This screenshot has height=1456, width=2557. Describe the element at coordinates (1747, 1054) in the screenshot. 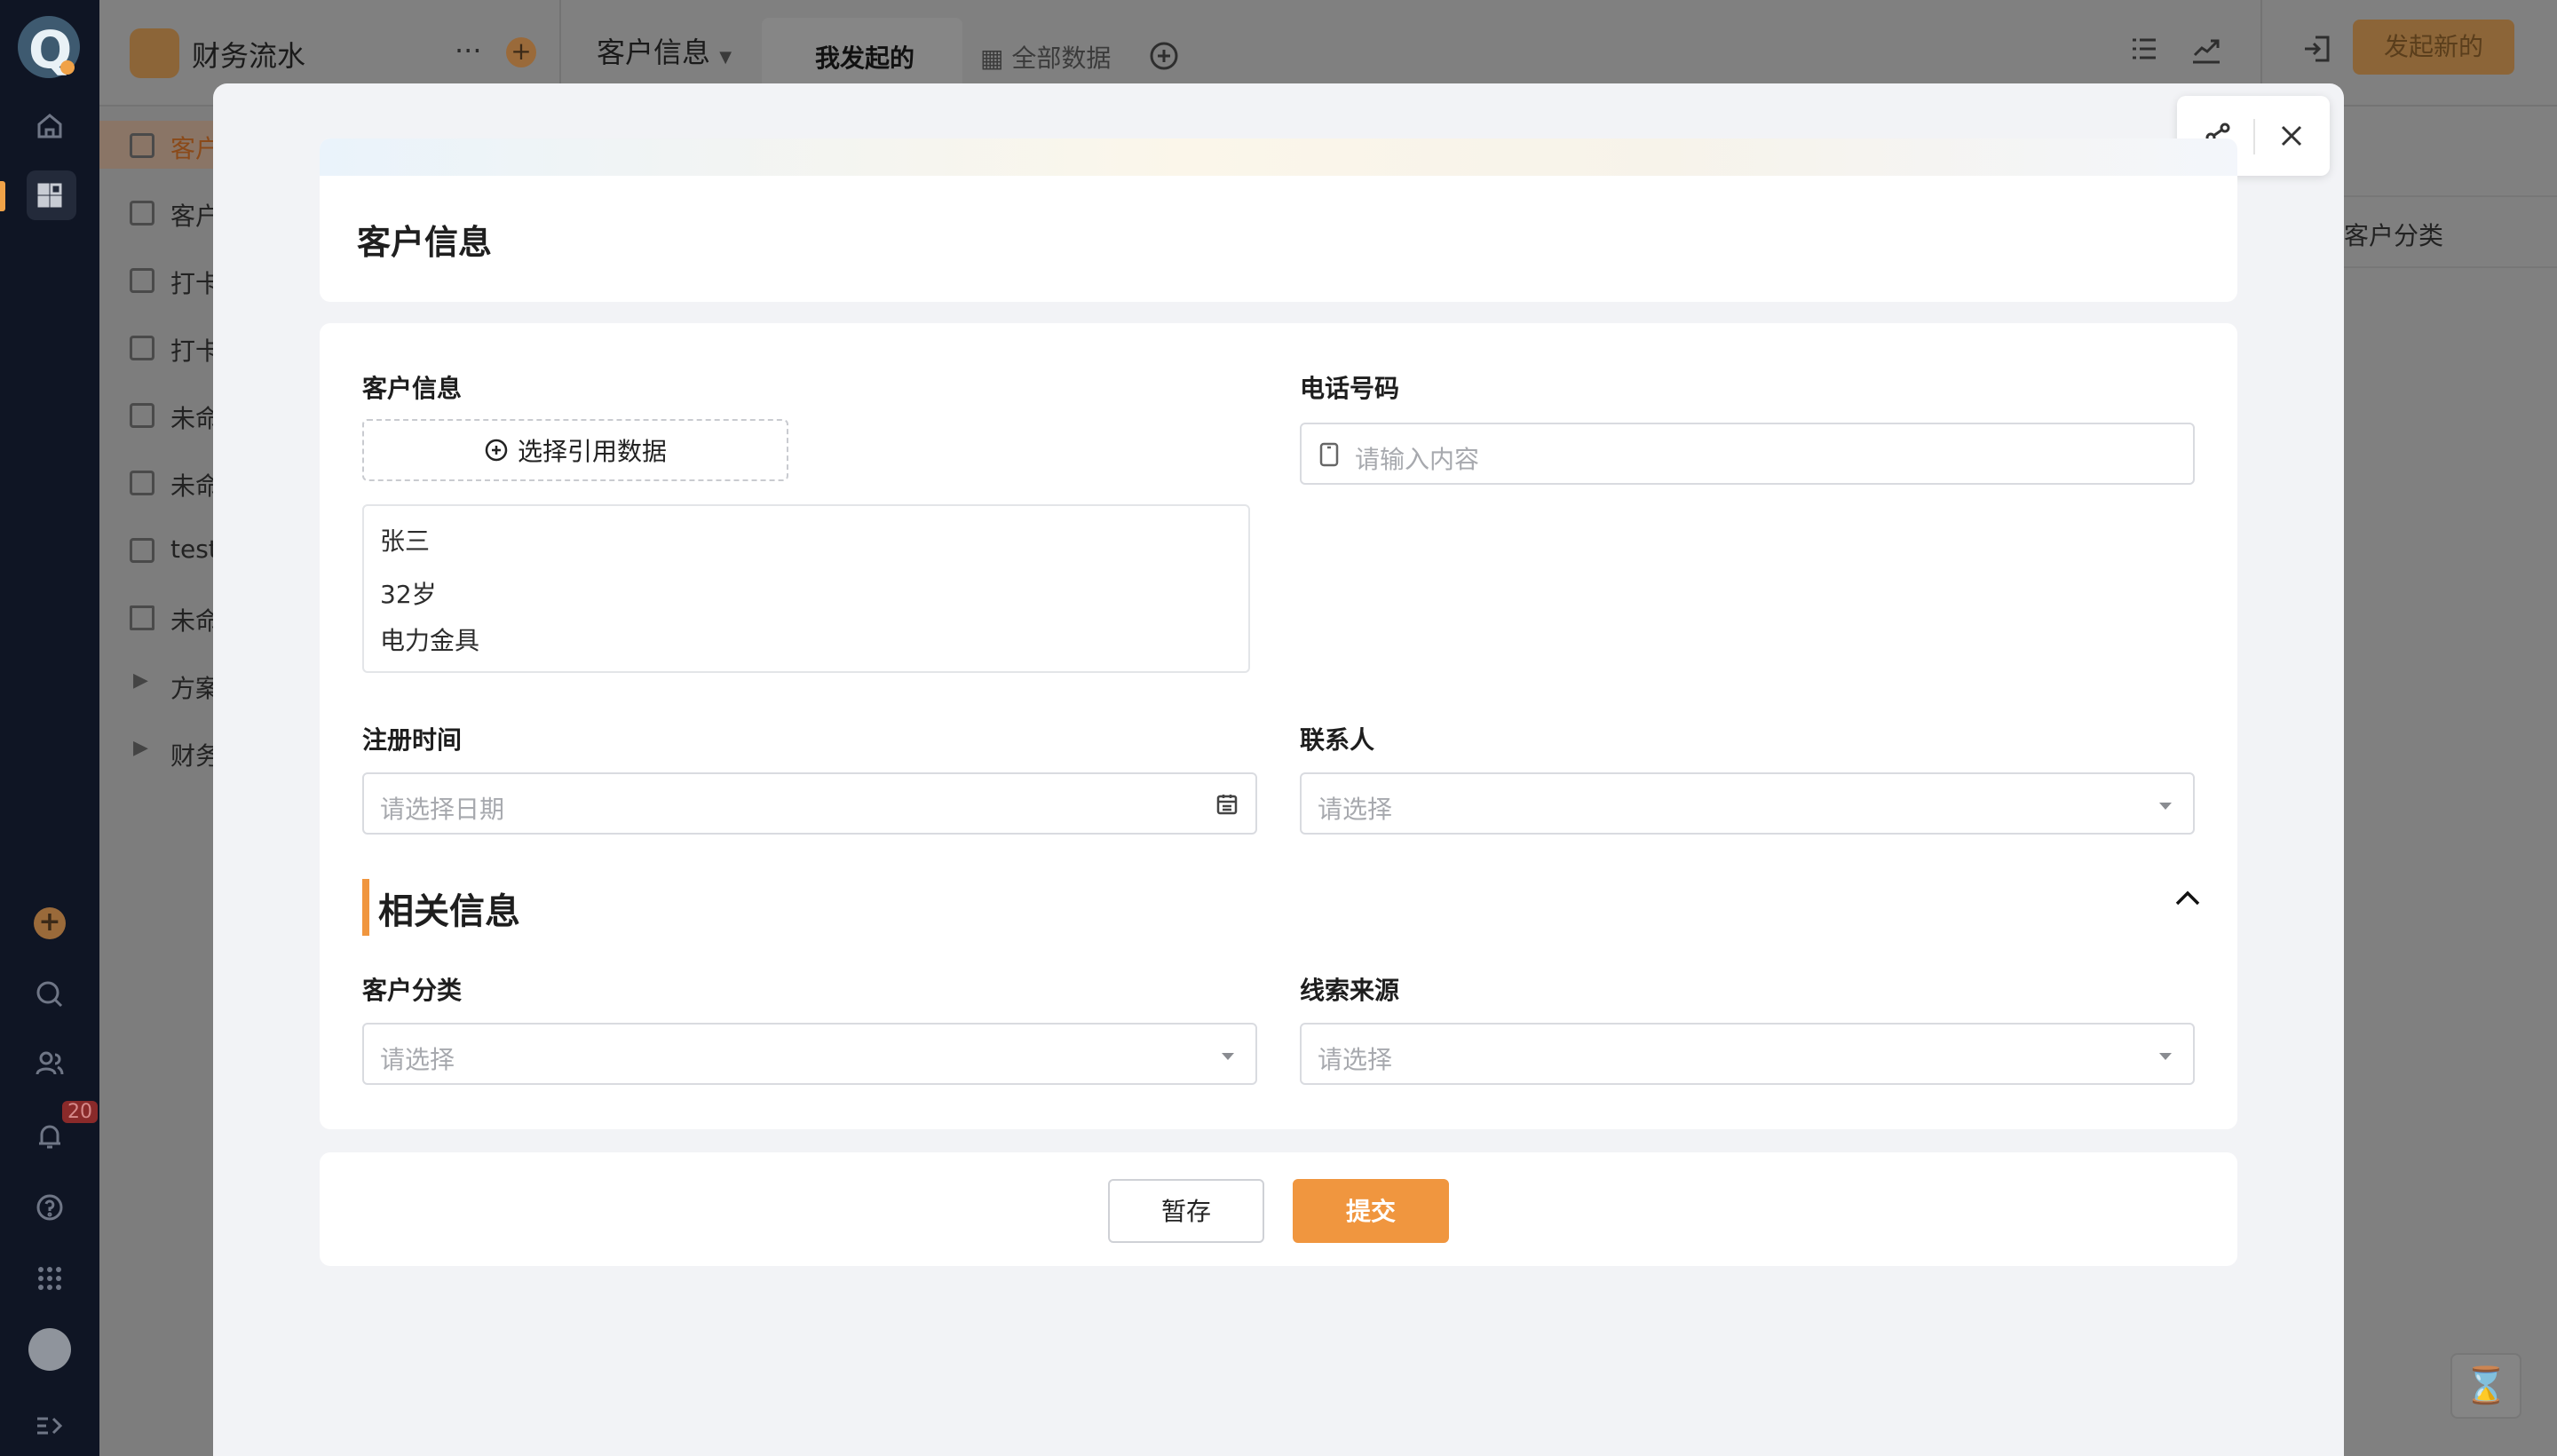

I see `lead-source-select: 请选择` at that location.